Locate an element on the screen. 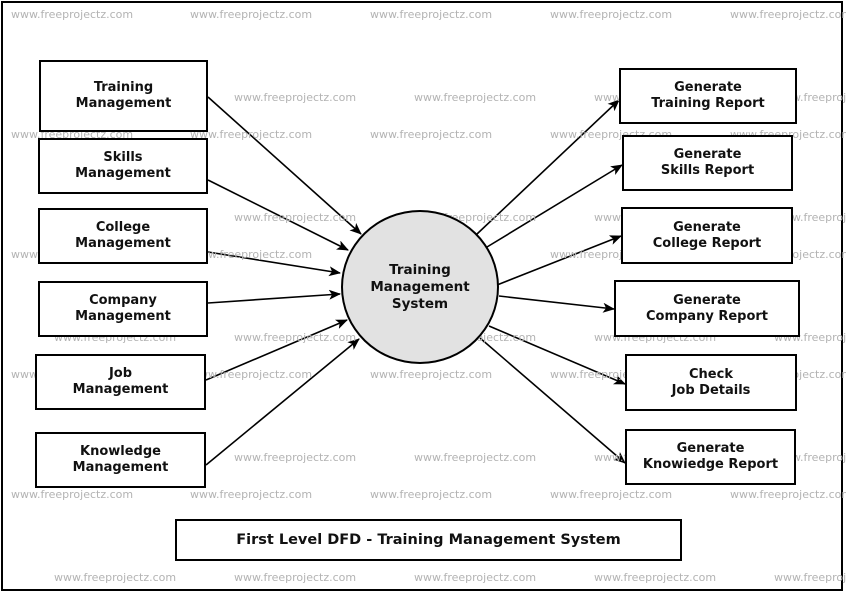  entity-generate-college-report: Generate College Report is located at coordinates (707, 235).